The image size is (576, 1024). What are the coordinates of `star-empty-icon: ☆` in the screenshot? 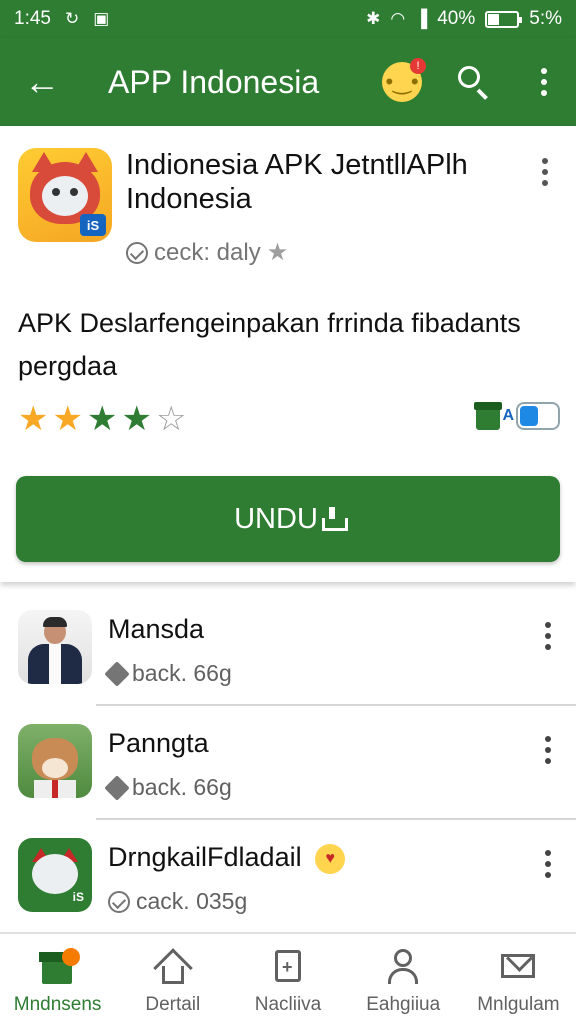 It's located at (171, 419).